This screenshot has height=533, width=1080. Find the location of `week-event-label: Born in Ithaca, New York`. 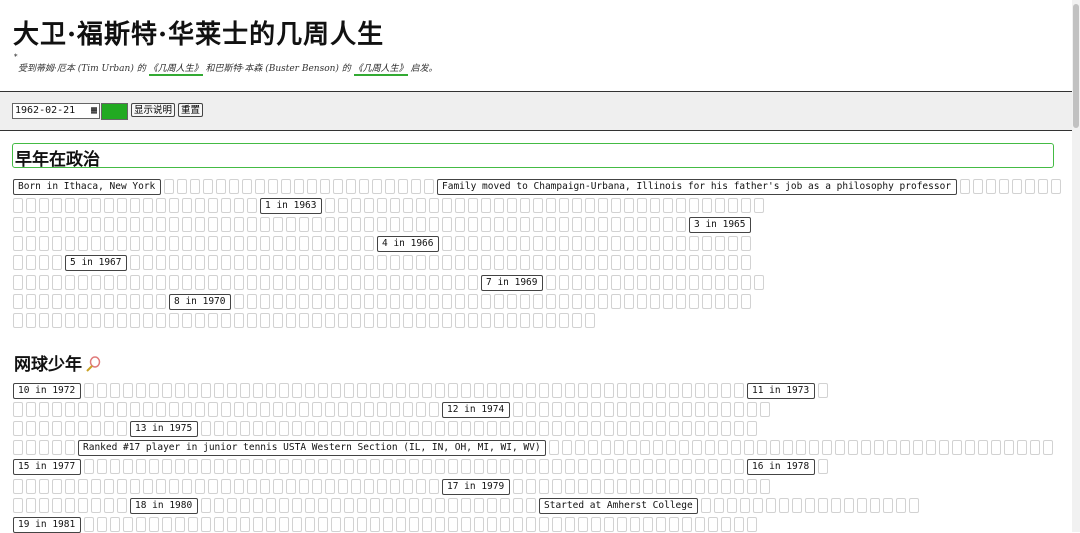

week-event-label: Born in Ithaca, New York is located at coordinates (87, 187).